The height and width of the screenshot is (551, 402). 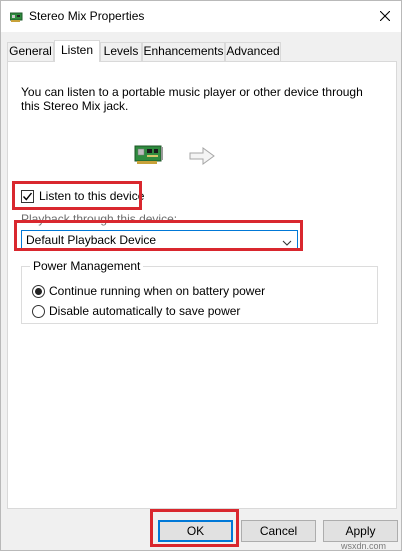 I want to click on playback-device-select: Default Playback Device, so click(x=159, y=240).